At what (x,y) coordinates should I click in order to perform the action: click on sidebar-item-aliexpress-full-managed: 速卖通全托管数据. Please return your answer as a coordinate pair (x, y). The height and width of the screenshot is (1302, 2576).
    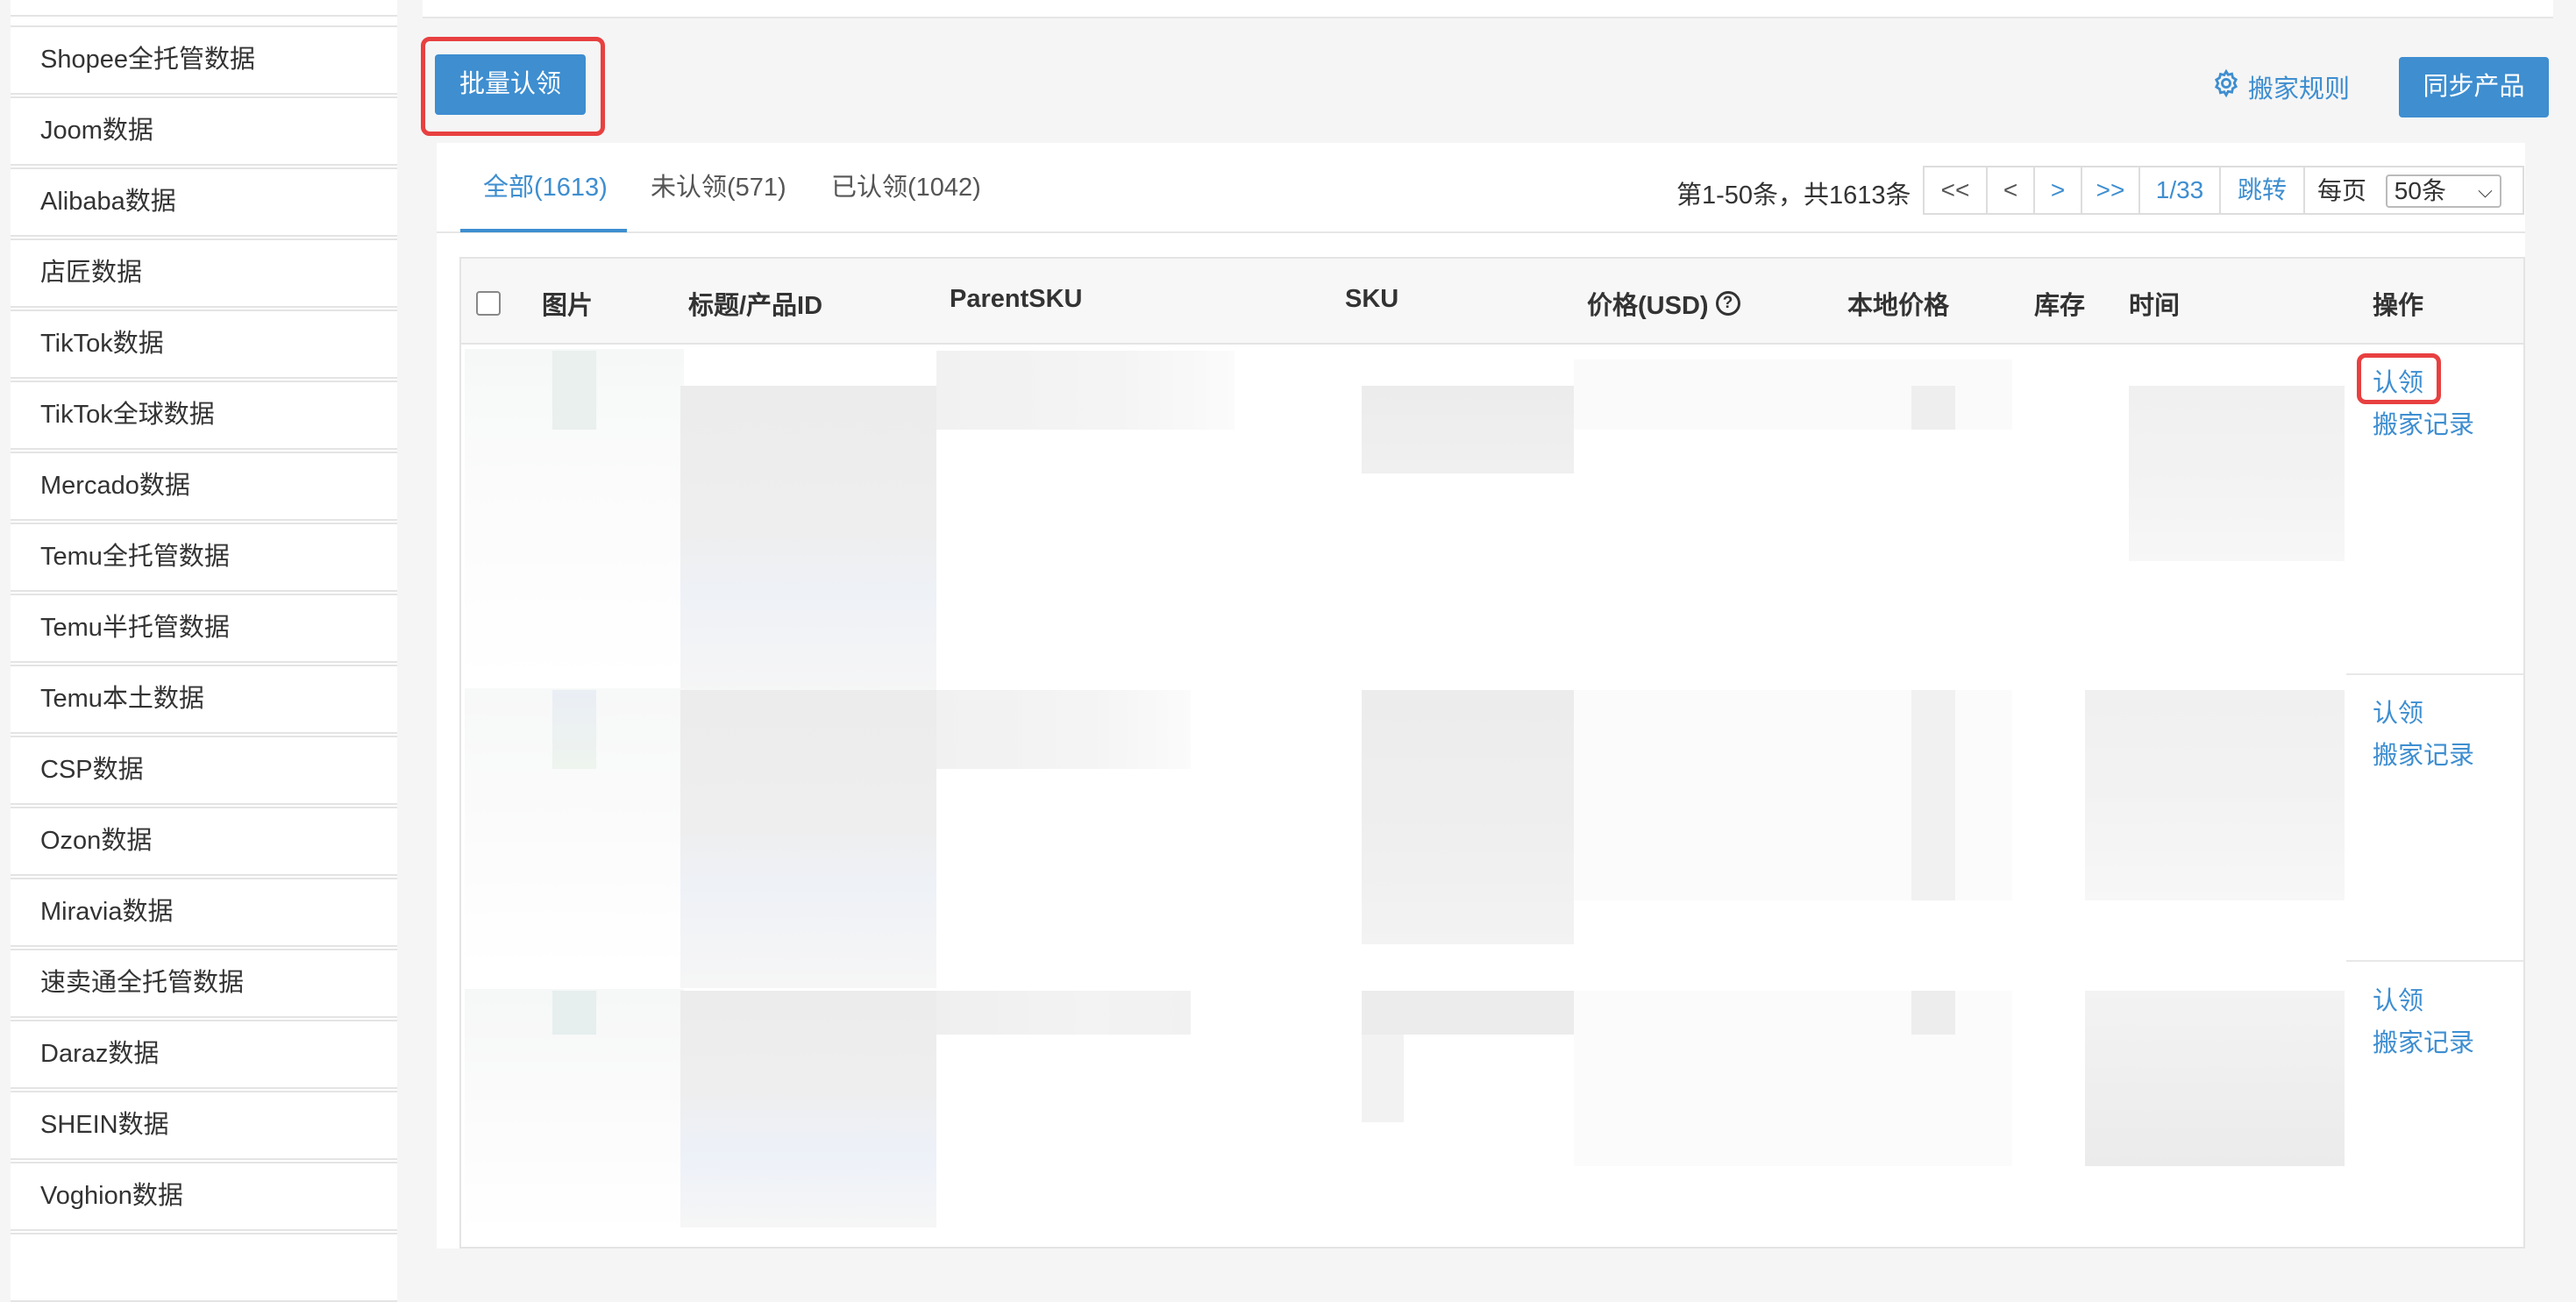
    Looking at the image, I should click on (204, 983).